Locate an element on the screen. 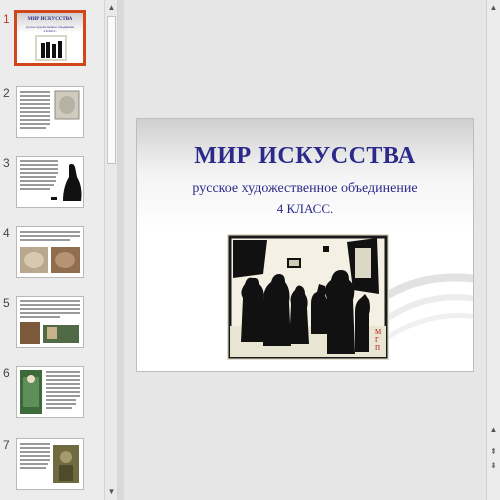 The height and width of the screenshot is (500, 500). thumbnail-row-3: 3 is located at coordinates (52, 186).